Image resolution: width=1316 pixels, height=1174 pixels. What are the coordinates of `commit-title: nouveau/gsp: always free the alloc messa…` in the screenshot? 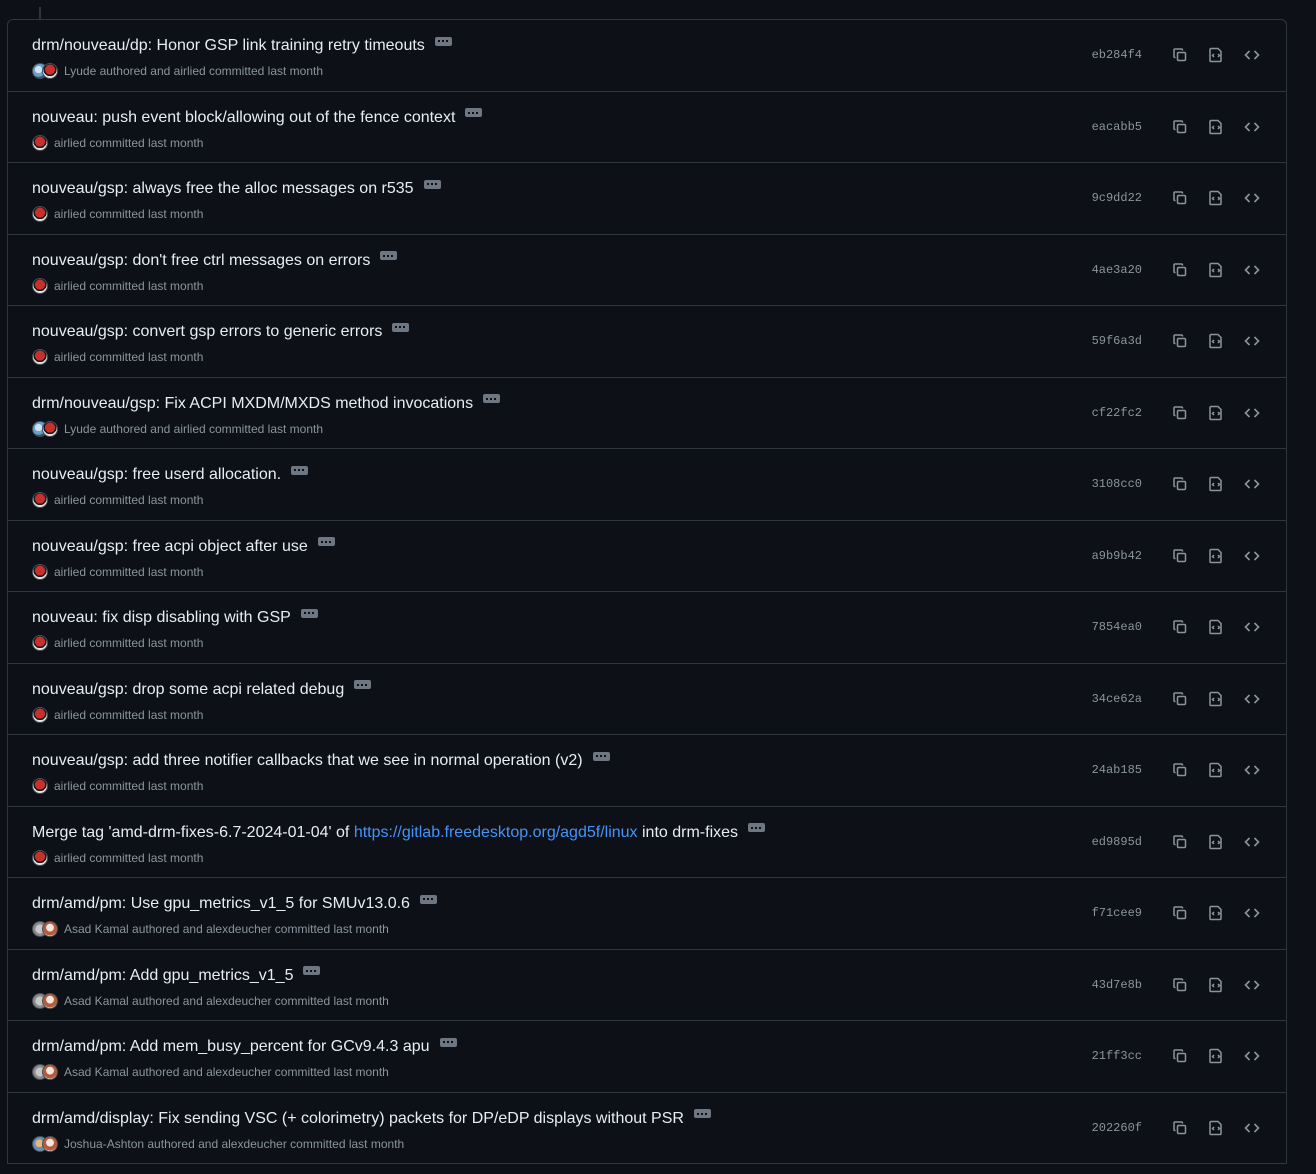 It's located at (223, 189).